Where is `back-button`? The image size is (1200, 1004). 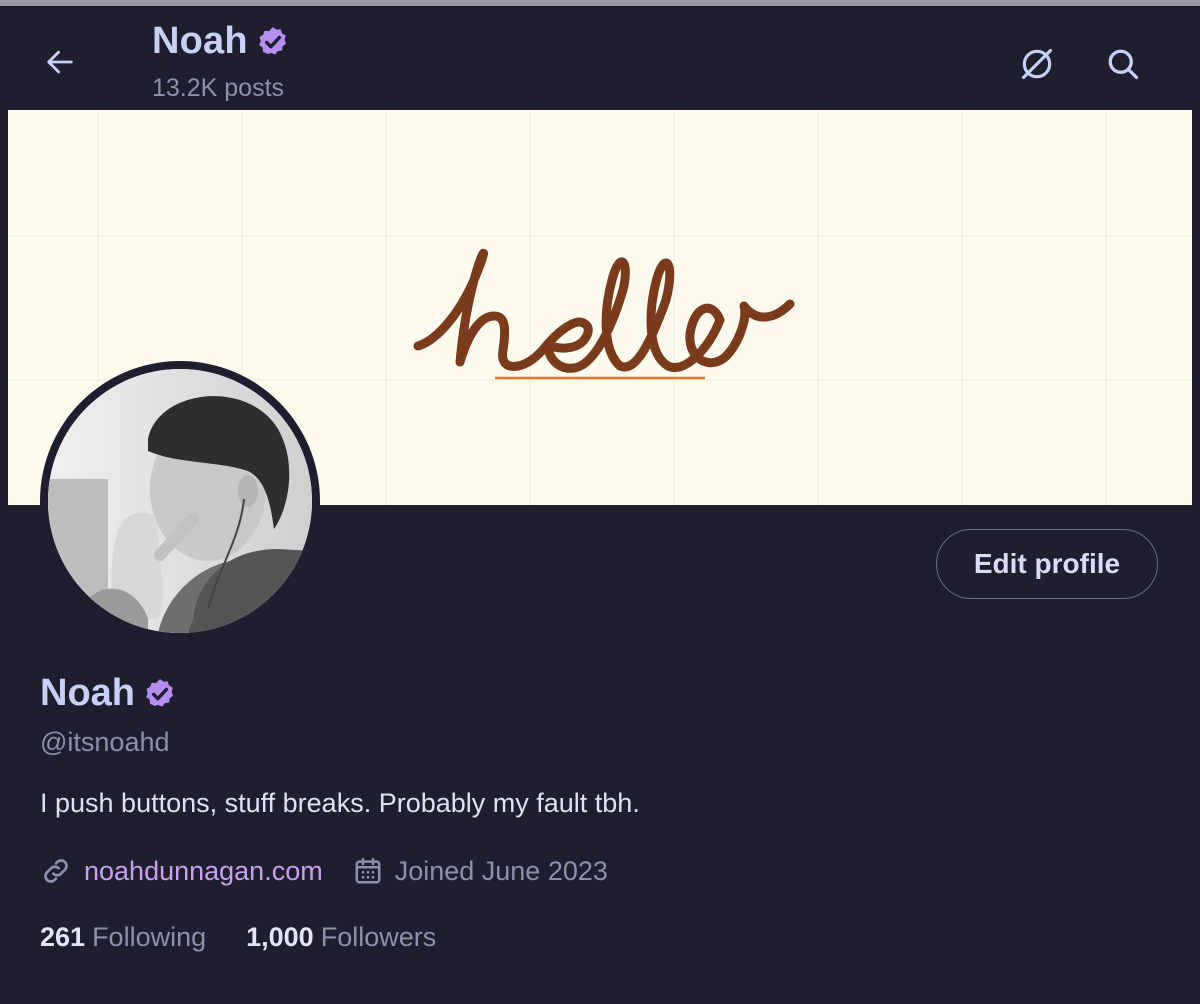 back-button is located at coordinates (60, 62).